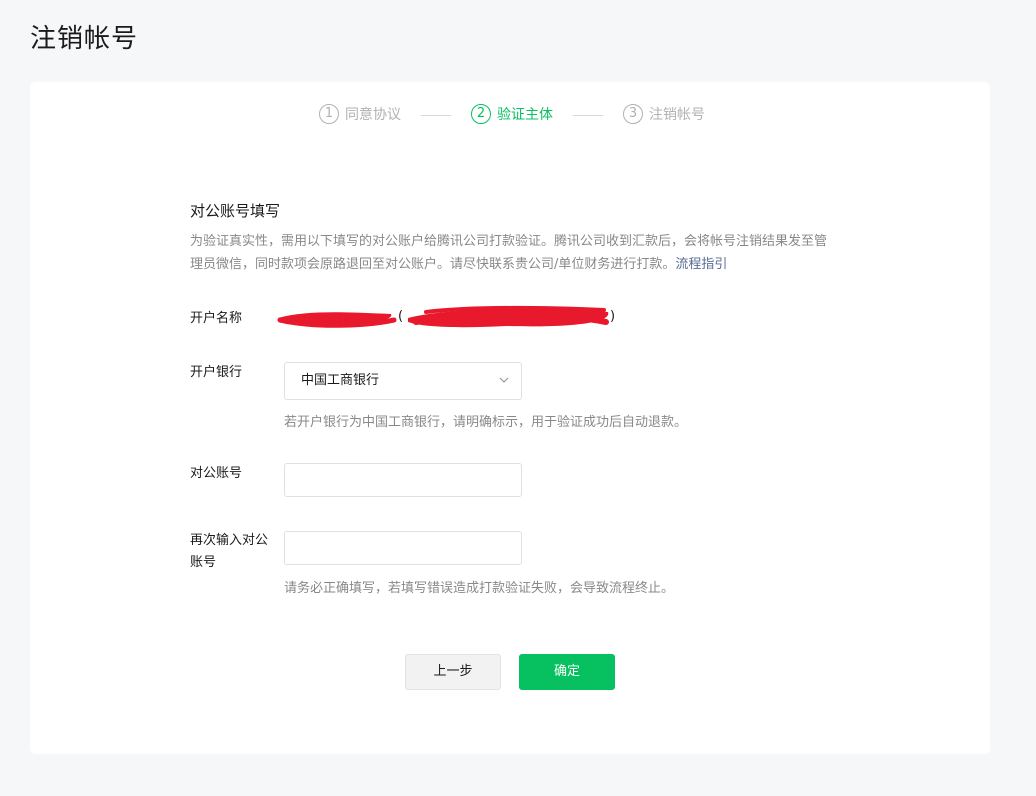 This screenshot has height=796, width=1036. I want to click on account-confirm-input, so click(403, 548).